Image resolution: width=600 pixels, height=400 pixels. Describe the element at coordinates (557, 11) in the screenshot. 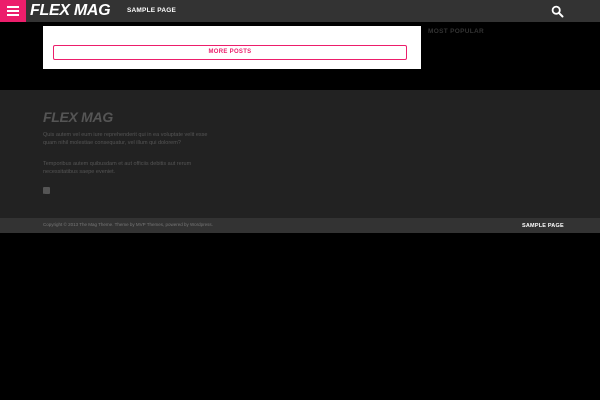

I see `search-icon` at that location.